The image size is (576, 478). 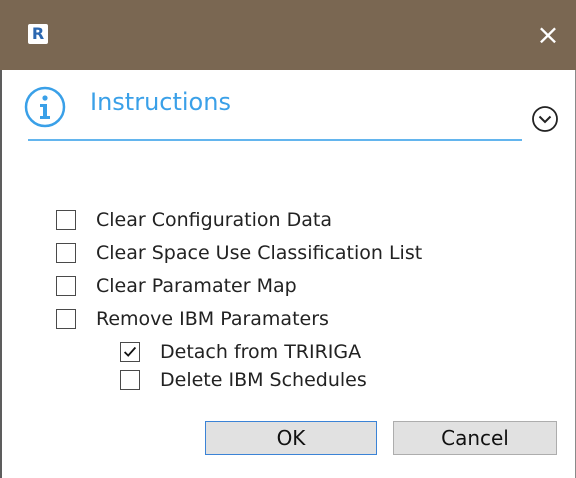 I want to click on detach-from-tririga-label: Detach from TRIRIGA, so click(x=261, y=352).